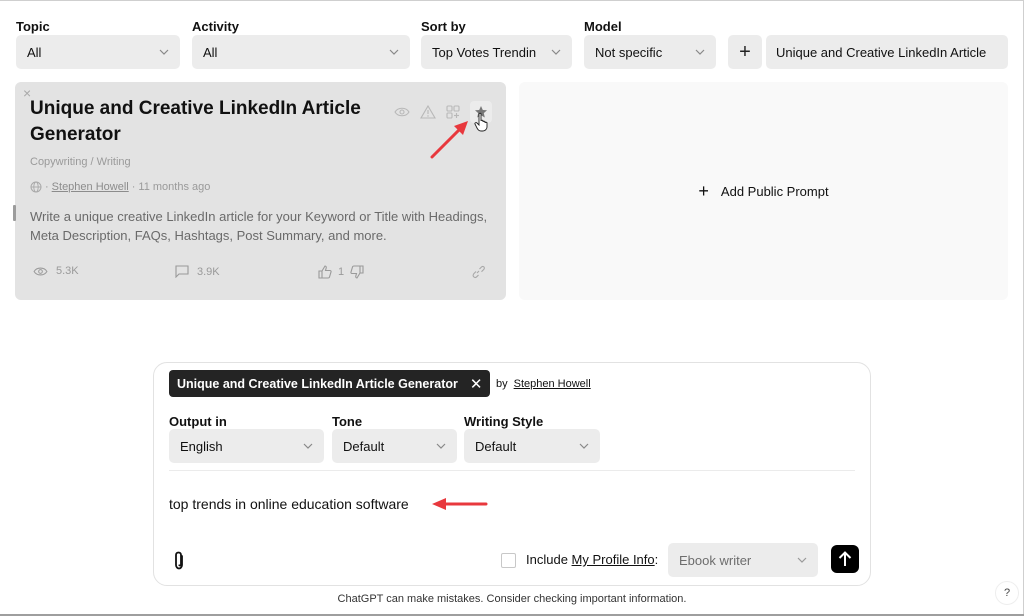 The image size is (1024, 616). Describe the element at coordinates (484, 52) in the screenshot. I see `sort-by-value: Top Votes Trendin` at that location.